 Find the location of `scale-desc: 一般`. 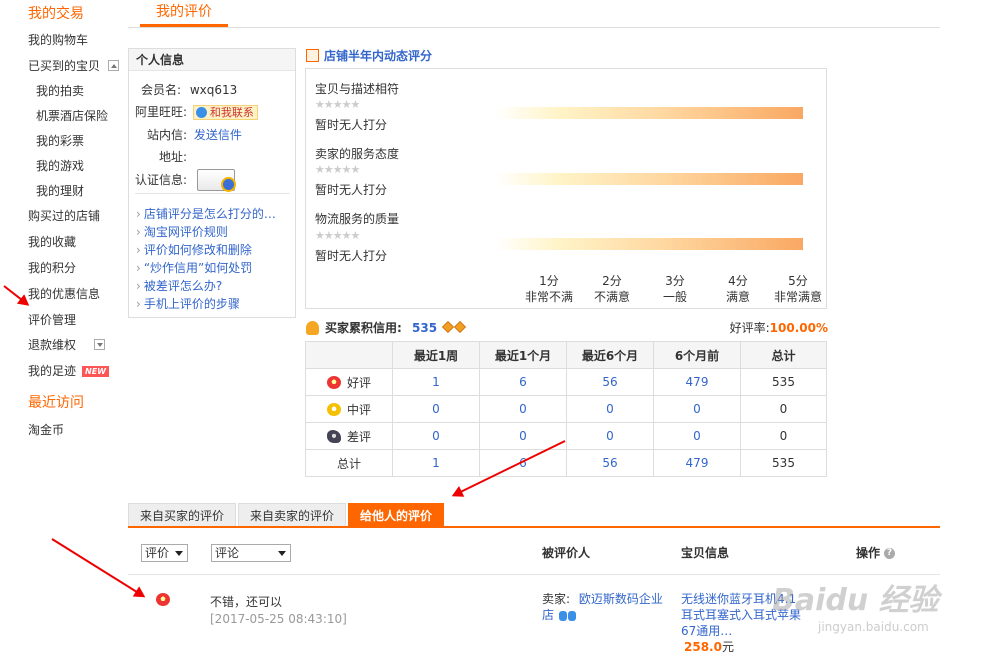

scale-desc: 一般 is located at coordinates (674, 297).